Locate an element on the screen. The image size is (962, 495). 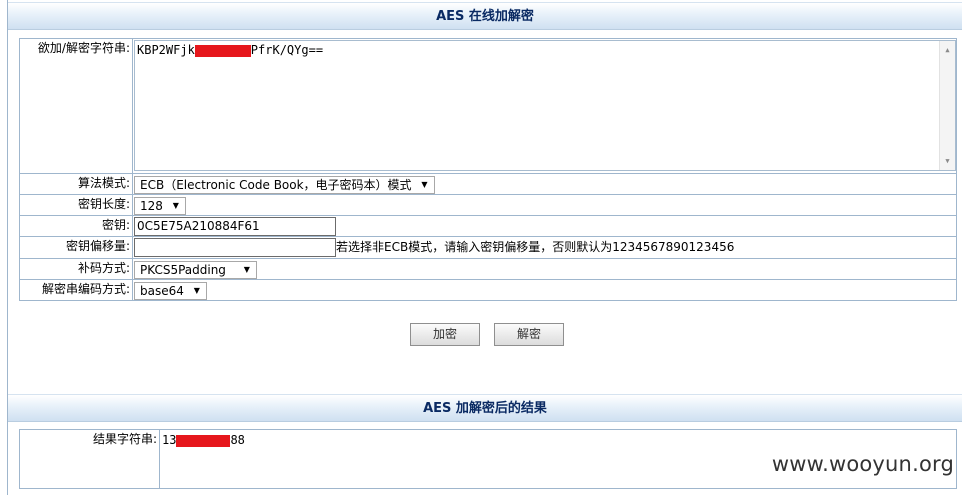
encoding-select: base64 ▼ is located at coordinates (170, 291).